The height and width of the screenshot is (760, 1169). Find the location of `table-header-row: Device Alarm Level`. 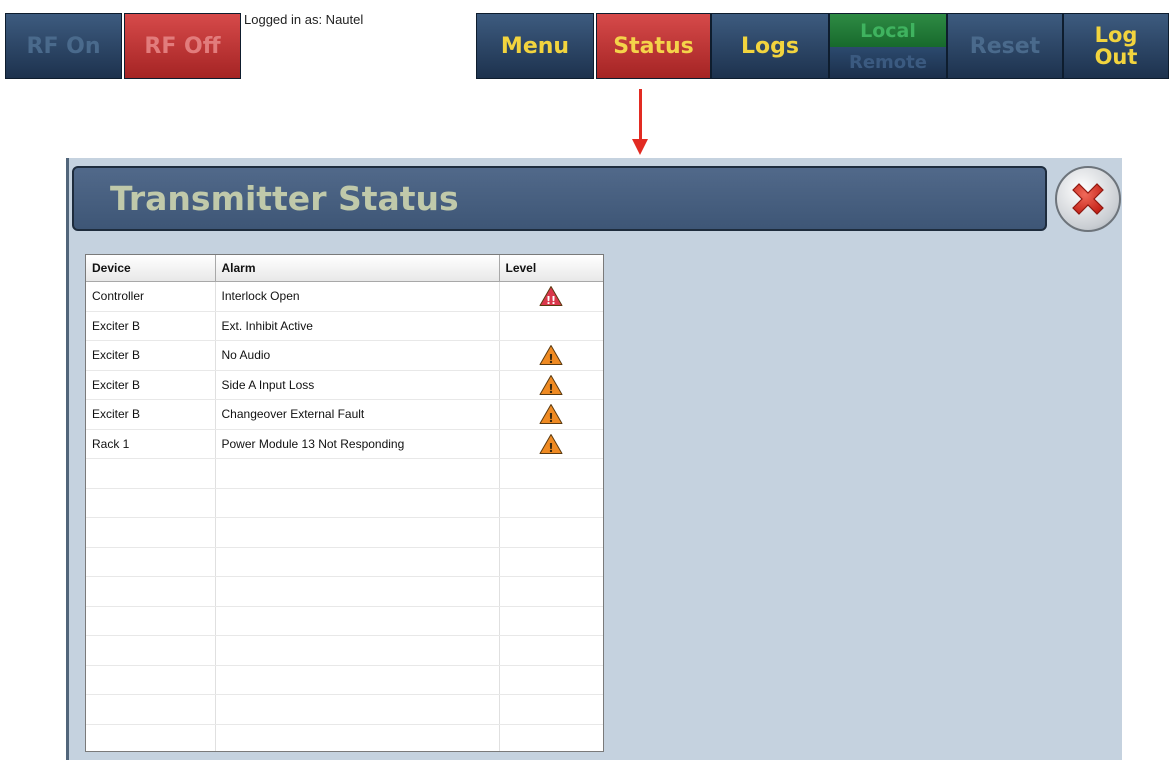

table-header-row: Device Alarm Level is located at coordinates (344, 268).